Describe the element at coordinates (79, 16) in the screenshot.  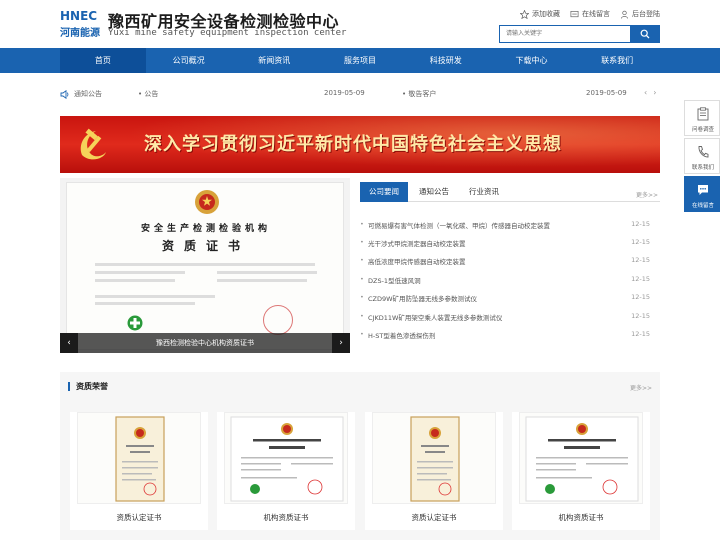
I see `logo-text-en: HNEC` at that location.